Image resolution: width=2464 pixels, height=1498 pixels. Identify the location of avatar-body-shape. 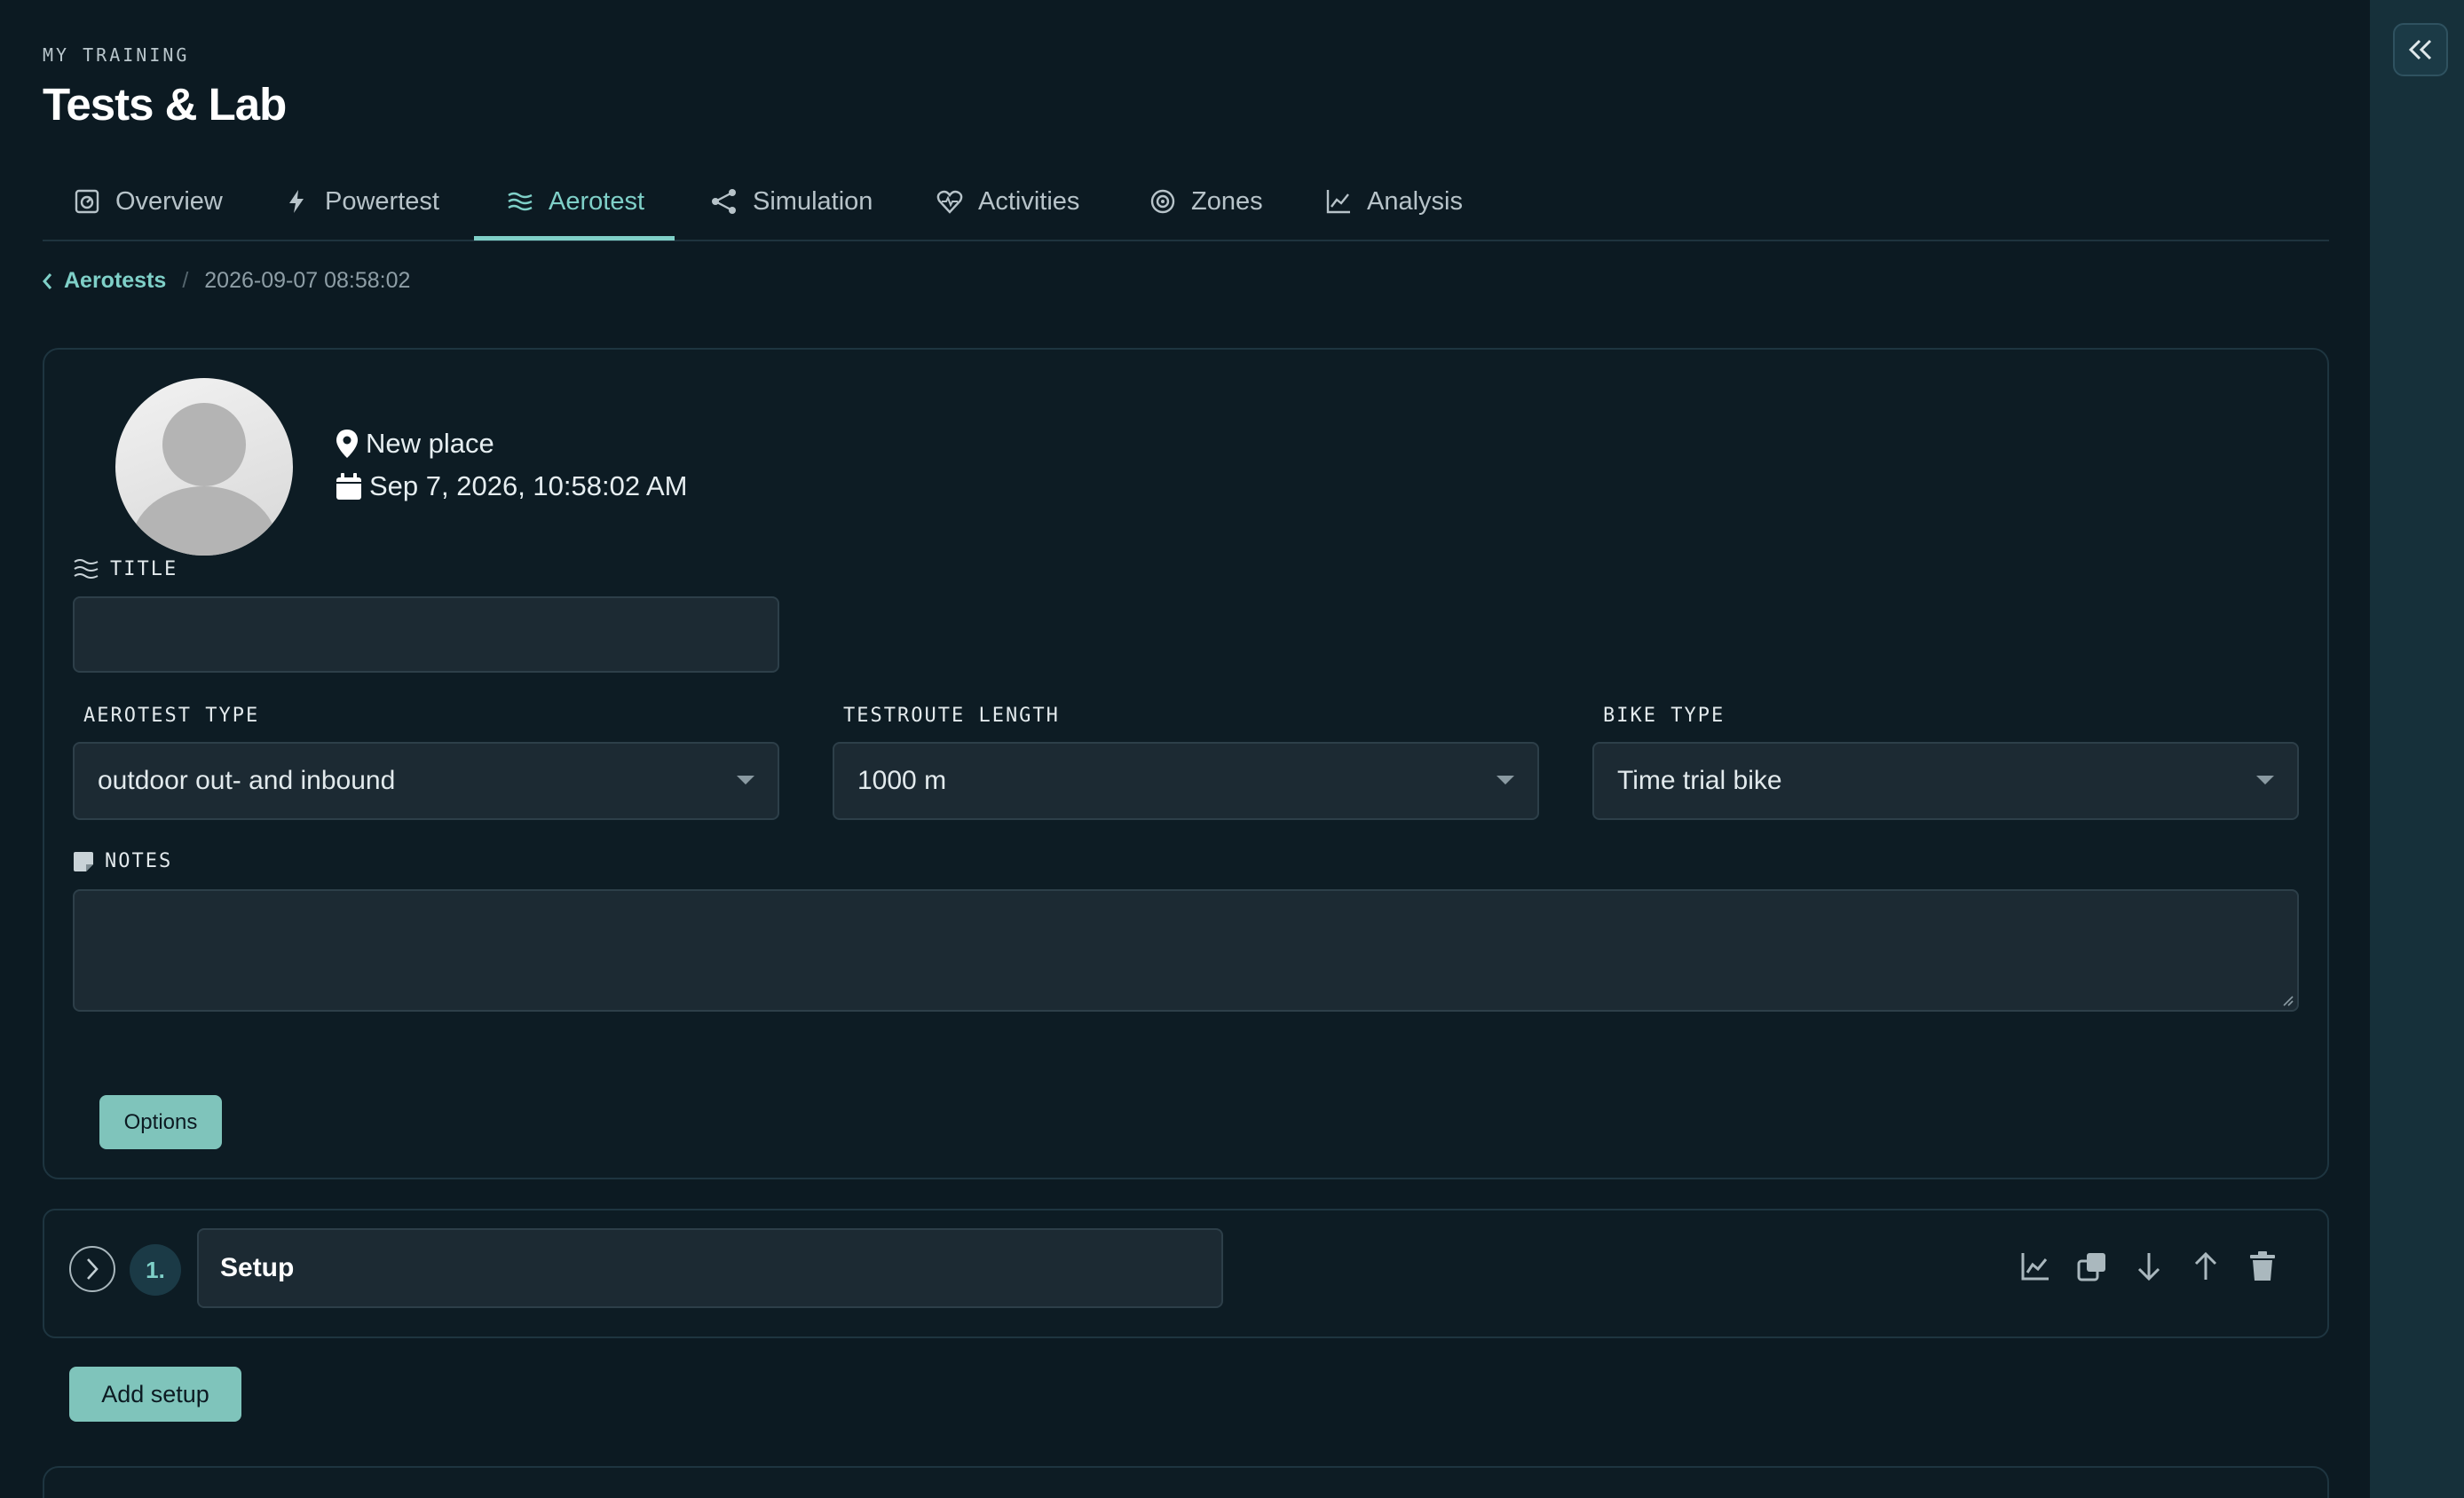
(204, 521).